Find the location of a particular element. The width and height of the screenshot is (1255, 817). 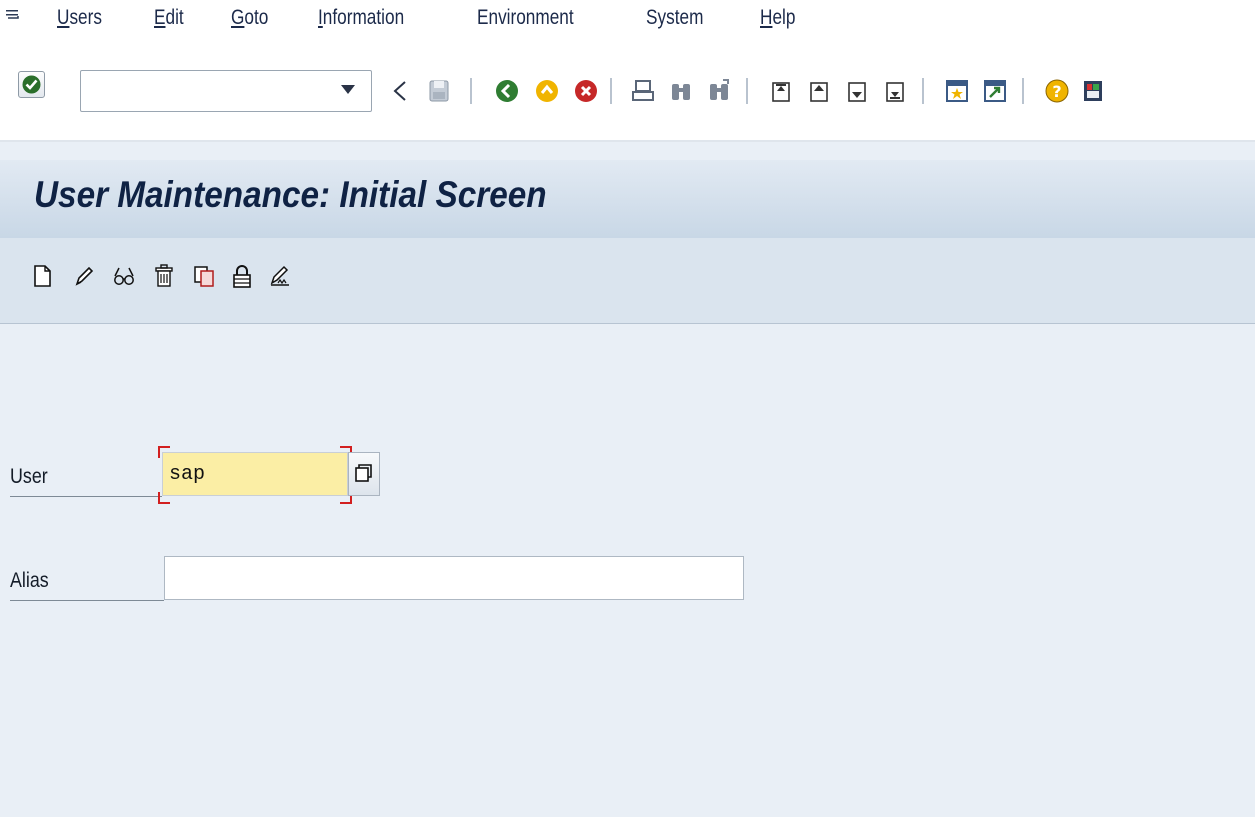

previous-page-icon is located at coordinates (819, 91).